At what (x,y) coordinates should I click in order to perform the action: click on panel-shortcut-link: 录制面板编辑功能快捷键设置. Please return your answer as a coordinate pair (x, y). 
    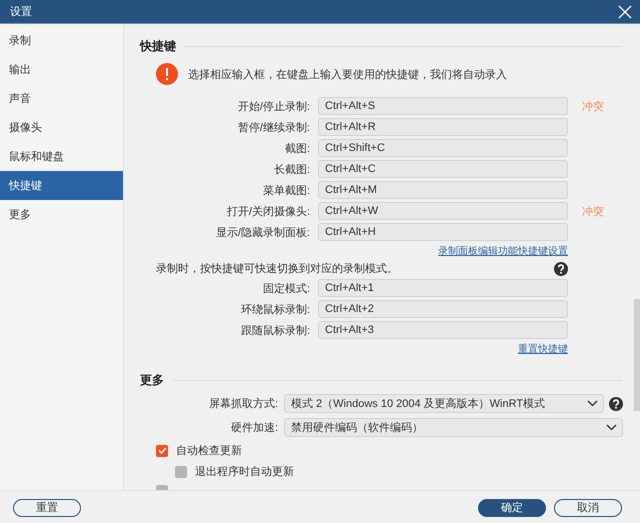
    Looking at the image, I should click on (503, 251).